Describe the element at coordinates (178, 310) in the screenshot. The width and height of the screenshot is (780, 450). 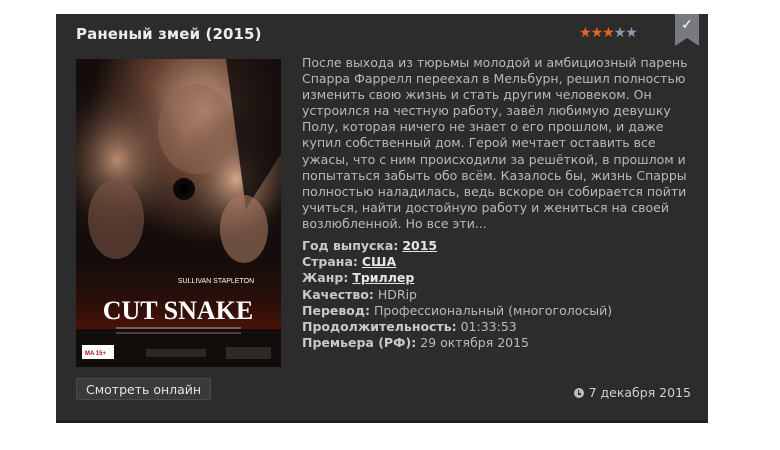
I see `poster-title: CUT SNAKE` at that location.